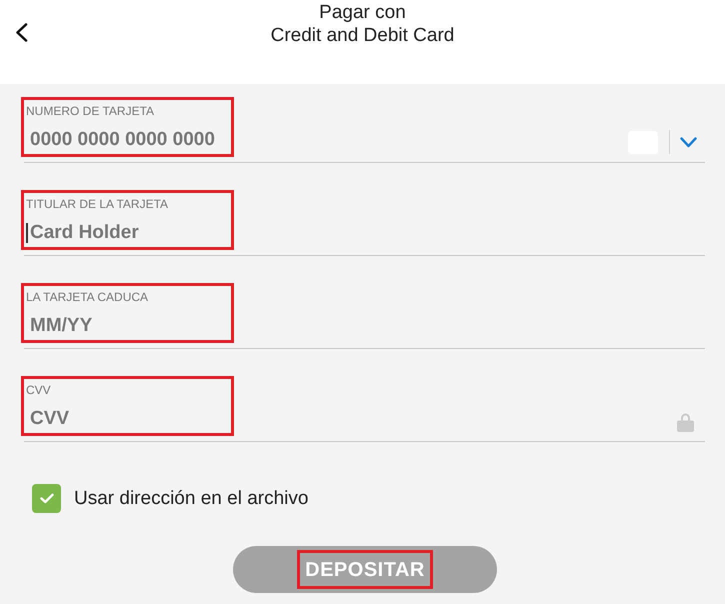 Image resolution: width=725 pixels, height=604 pixels. I want to click on input-field: MM/YY, so click(125, 326).